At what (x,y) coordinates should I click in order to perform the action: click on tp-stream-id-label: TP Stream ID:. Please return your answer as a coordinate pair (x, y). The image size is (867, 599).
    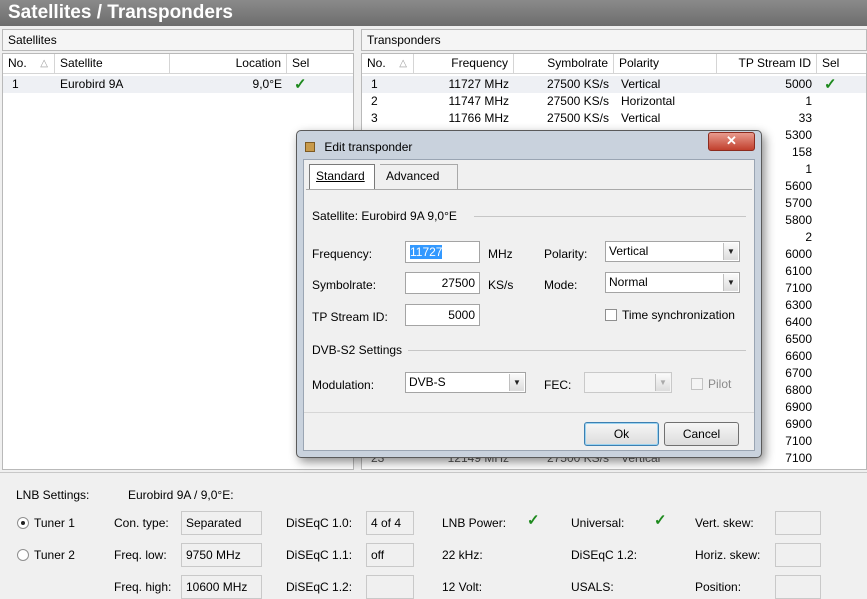
    Looking at the image, I should click on (350, 317).